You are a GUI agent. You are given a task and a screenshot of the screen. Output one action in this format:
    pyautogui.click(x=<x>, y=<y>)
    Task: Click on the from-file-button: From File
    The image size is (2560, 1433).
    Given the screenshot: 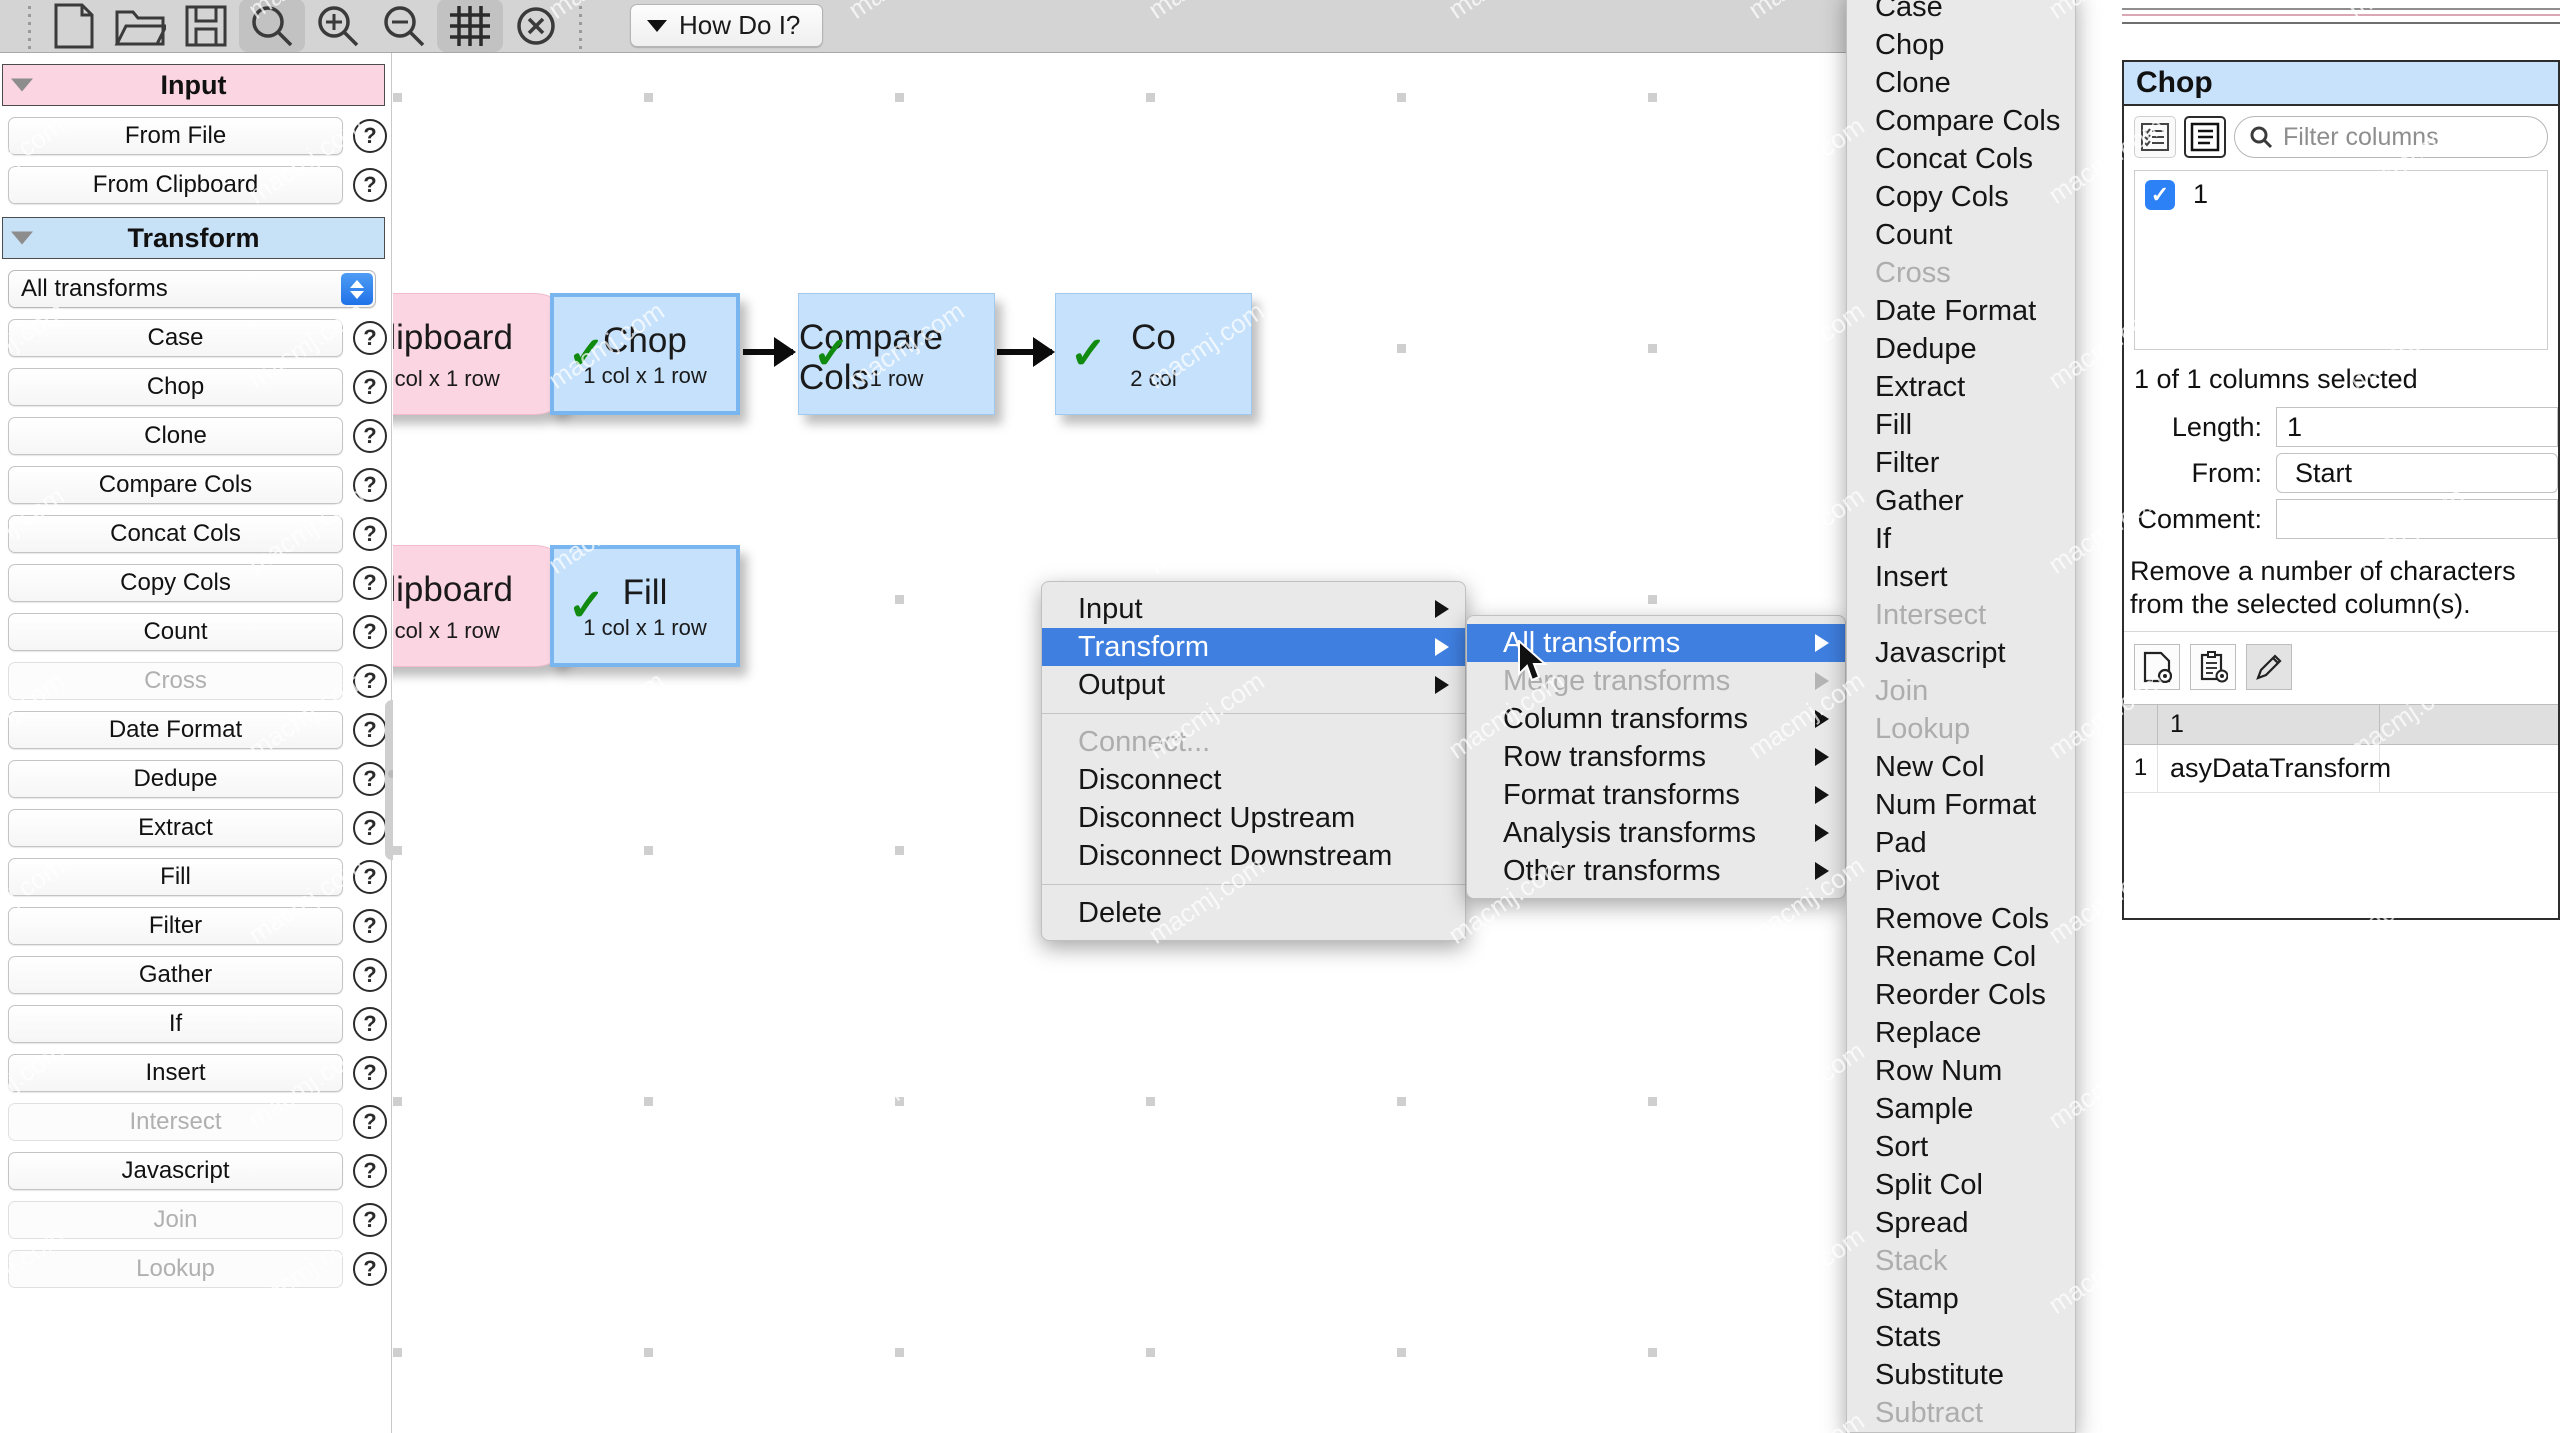 What is the action you would take?
    pyautogui.click(x=175, y=136)
    